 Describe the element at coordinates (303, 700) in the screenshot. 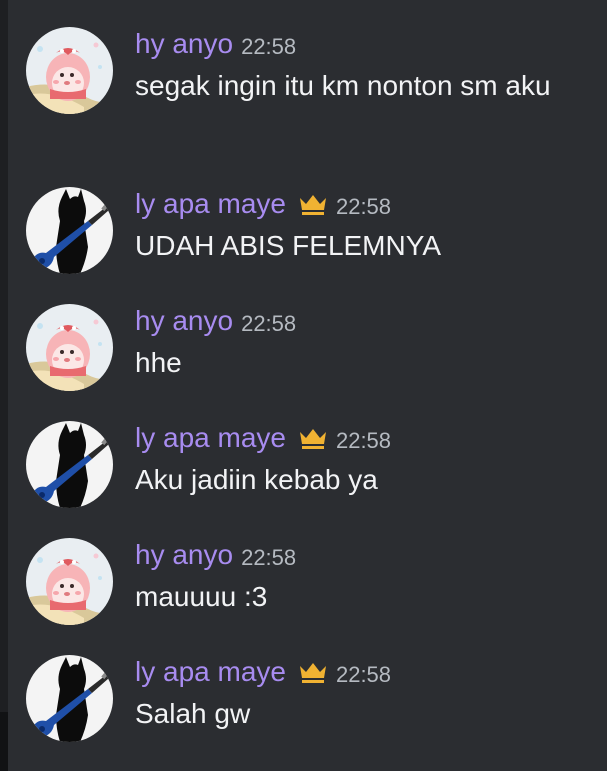

I see `message-item: ly apa maye 22:58 Salah gw` at that location.